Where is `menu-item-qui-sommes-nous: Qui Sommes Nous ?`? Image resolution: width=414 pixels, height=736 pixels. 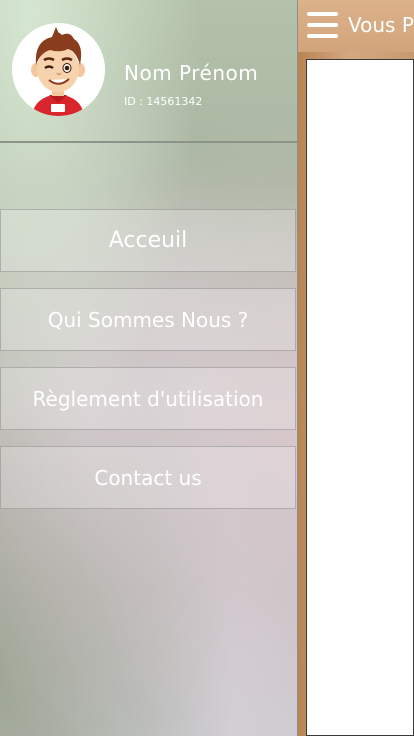
menu-item-qui-sommes-nous: Qui Sommes Nous ? is located at coordinates (148, 319).